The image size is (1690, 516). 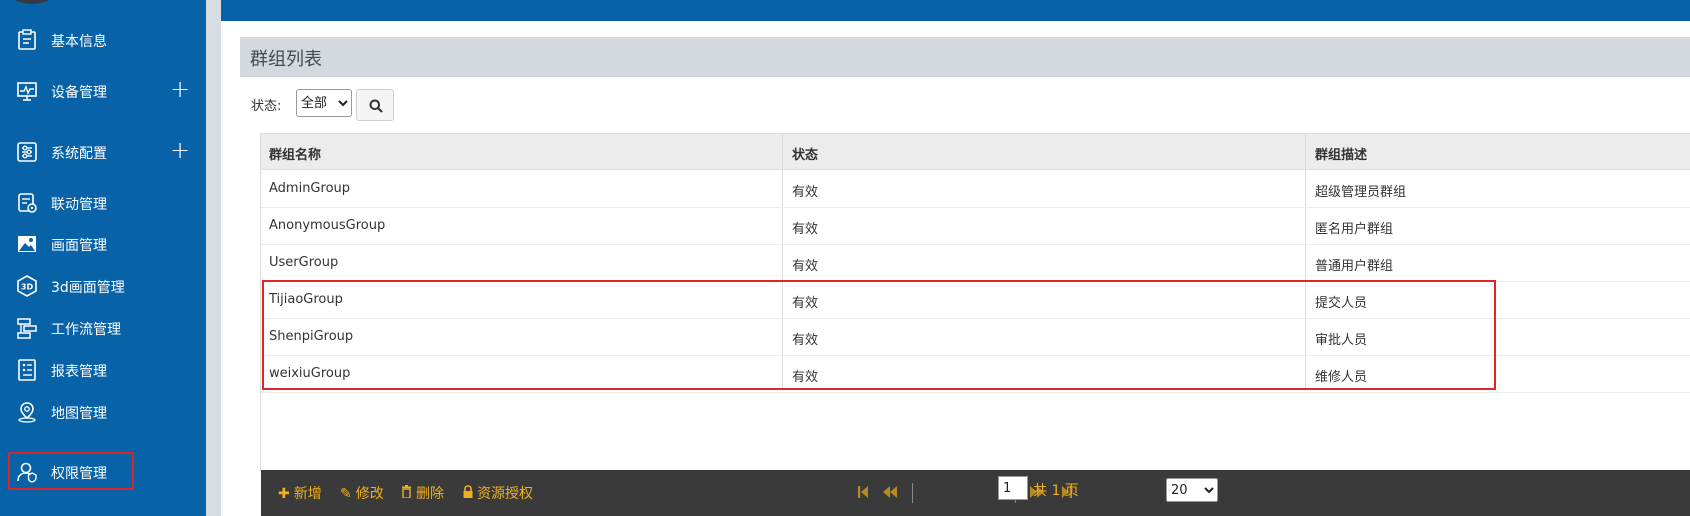 I want to click on table-row: UserGroup 有效 普通用户群组, so click(x=975, y=263).